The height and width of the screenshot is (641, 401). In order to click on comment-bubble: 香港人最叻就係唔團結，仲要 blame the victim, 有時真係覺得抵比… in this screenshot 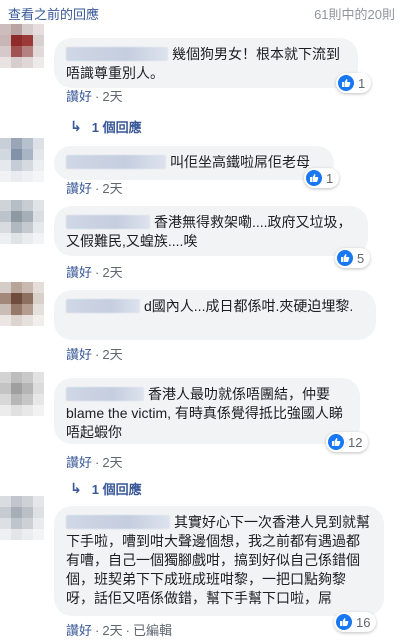, I will do `click(207, 411)`.